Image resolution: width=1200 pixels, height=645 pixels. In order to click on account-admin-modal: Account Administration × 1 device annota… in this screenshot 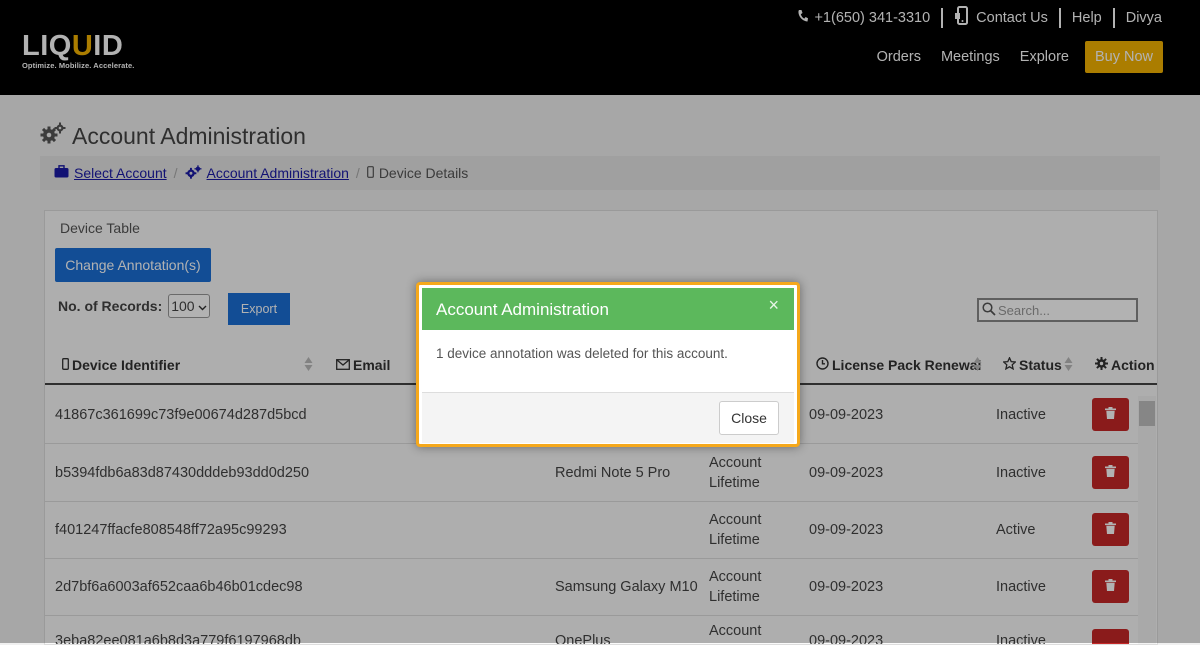, I will do `click(608, 364)`.